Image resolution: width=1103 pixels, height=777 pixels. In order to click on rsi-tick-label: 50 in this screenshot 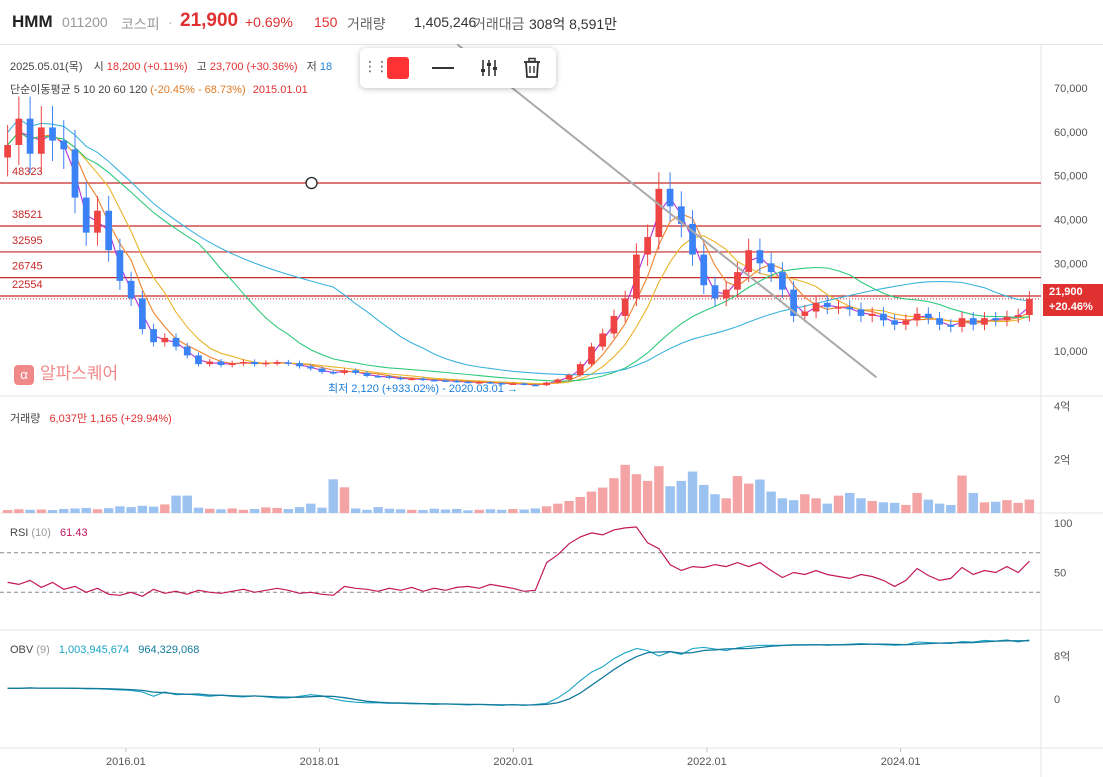, I will do `click(1060, 574)`.